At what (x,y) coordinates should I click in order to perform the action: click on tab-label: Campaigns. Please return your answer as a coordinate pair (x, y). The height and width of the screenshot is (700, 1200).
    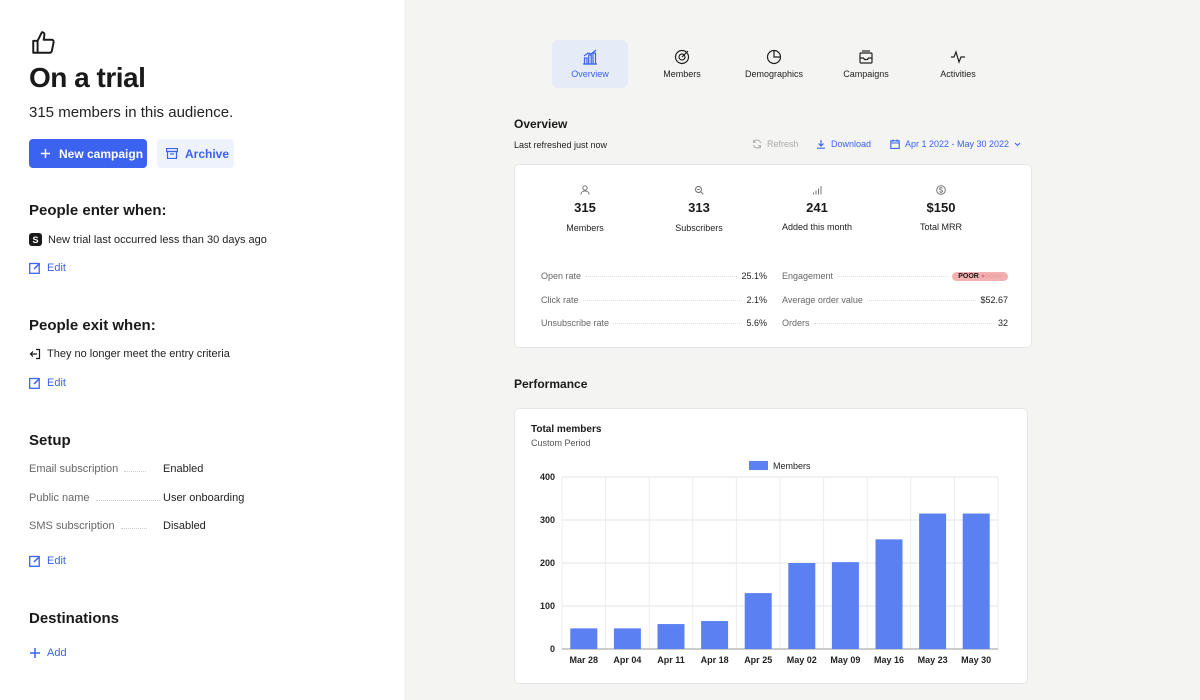
    Looking at the image, I should click on (866, 74).